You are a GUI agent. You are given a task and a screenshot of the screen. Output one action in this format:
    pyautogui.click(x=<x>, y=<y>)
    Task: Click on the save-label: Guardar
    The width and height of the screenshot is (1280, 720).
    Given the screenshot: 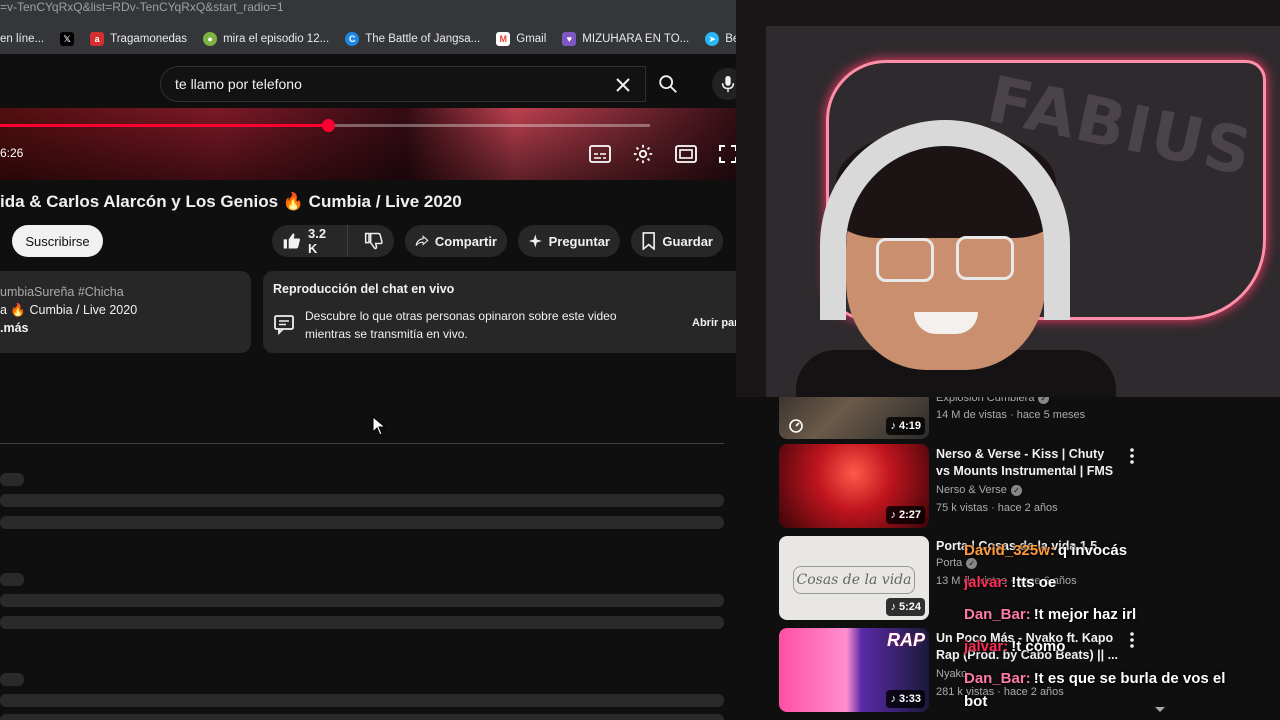 What is the action you would take?
    pyautogui.click(x=687, y=241)
    